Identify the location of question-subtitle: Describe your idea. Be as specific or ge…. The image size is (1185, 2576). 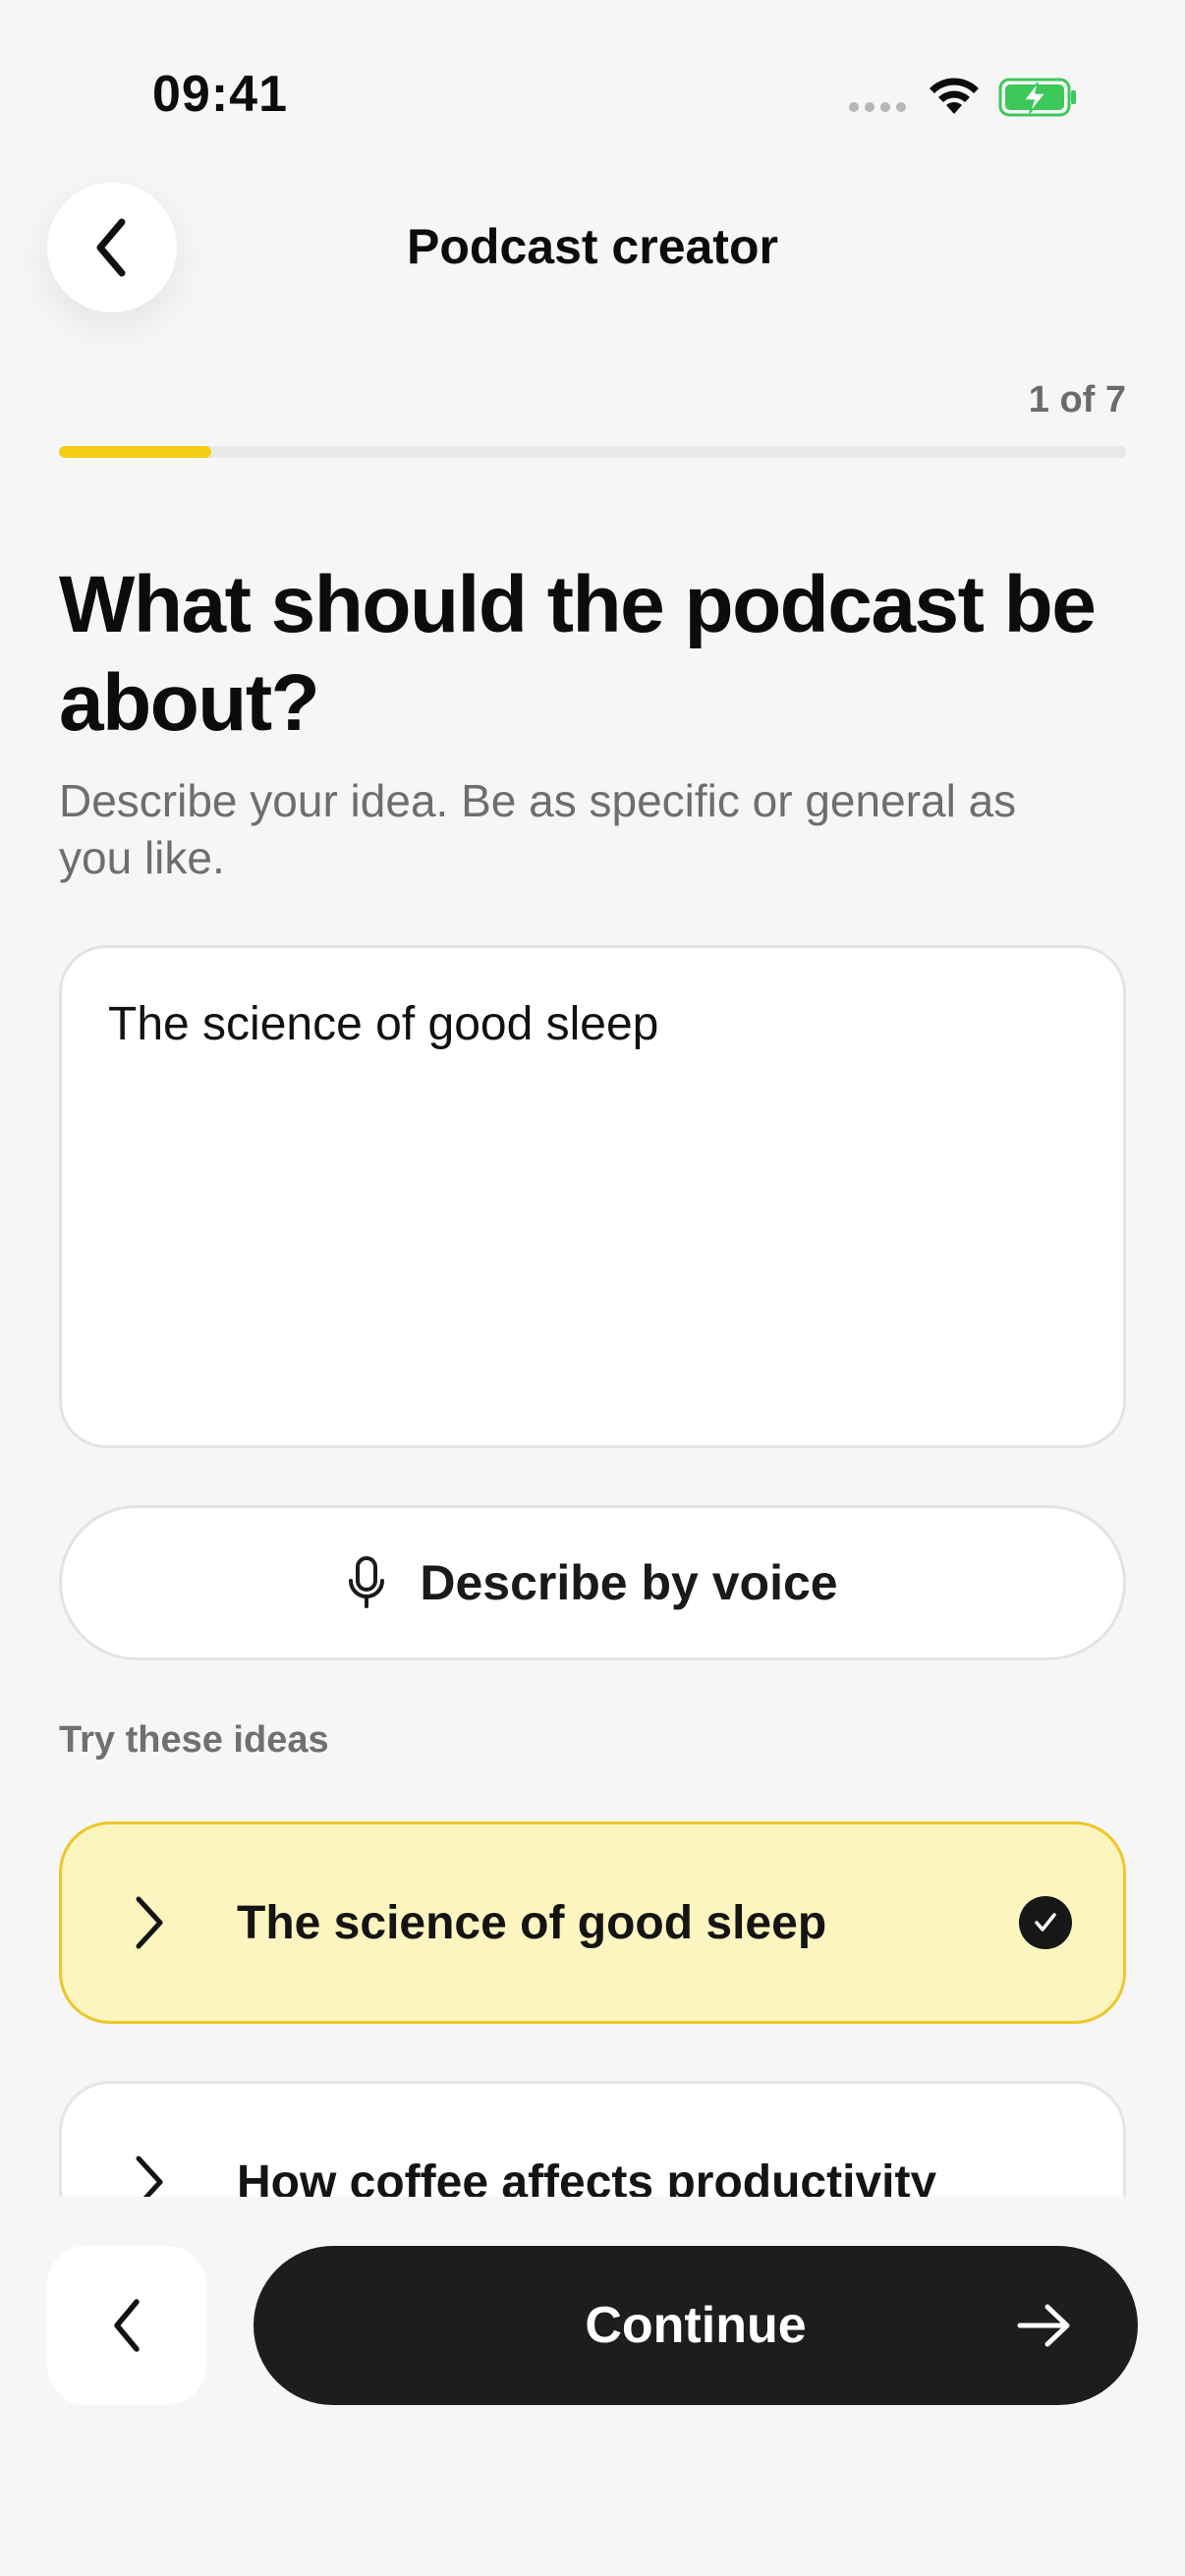
(538, 829).